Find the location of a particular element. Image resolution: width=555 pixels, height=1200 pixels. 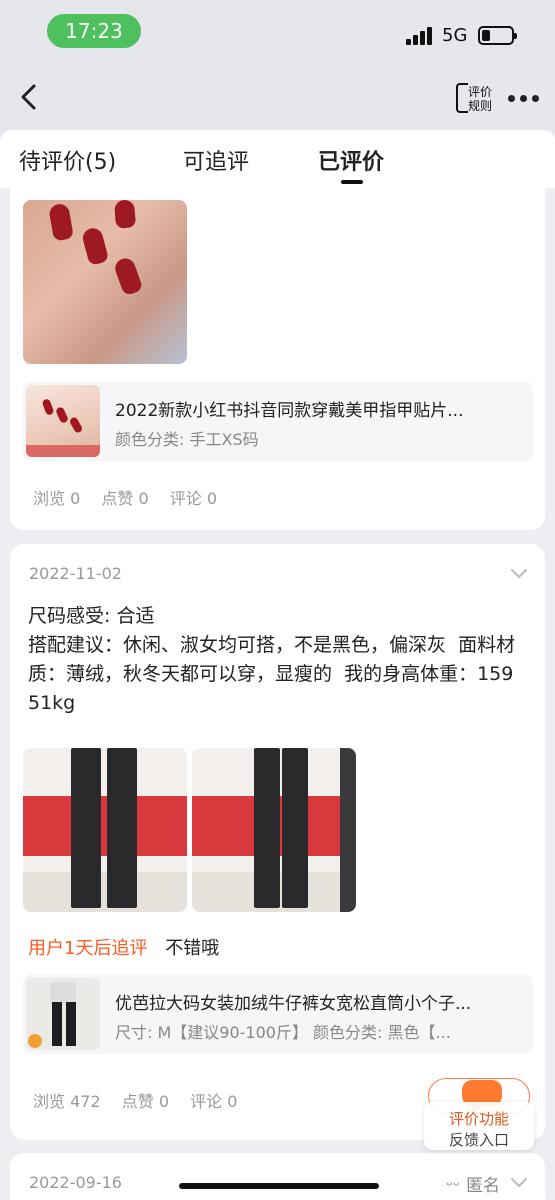

feedback-entry: 评价功能 反馈入口 is located at coordinates (479, 1115).